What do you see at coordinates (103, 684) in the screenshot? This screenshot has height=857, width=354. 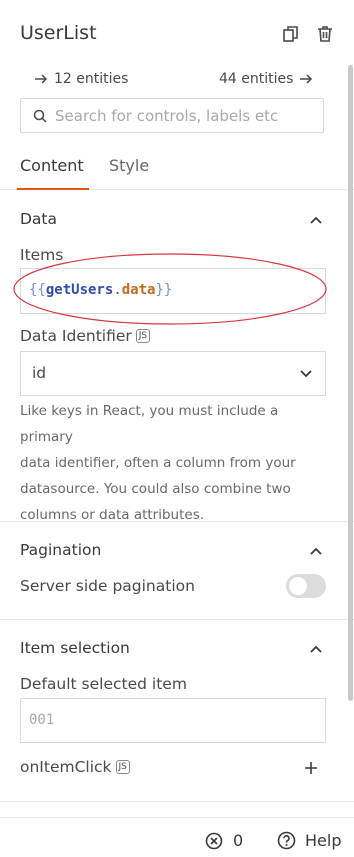 I see `default-selected-item-label: Default selected item` at bounding box center [103, 684].